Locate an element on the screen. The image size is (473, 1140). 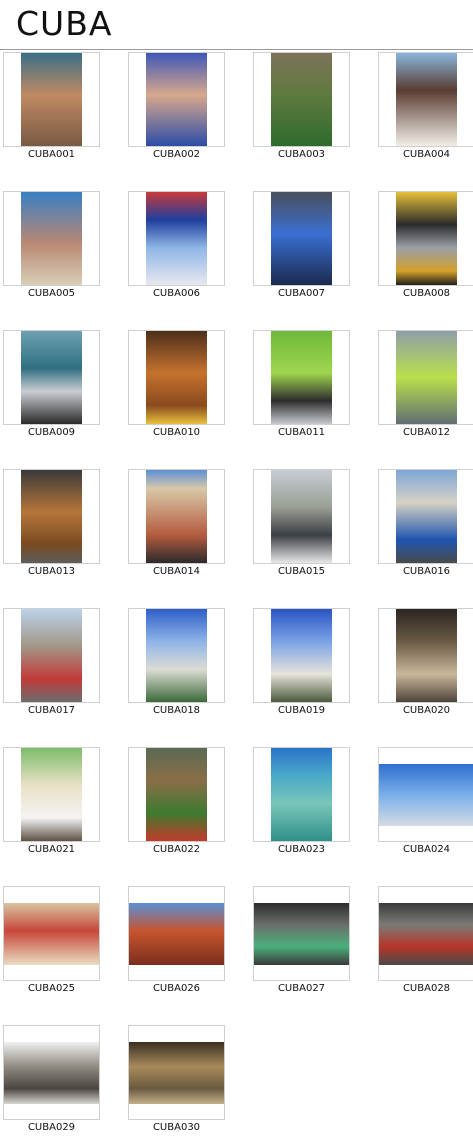
thumbnail-item: CUBA024 is located at coordinates (425, 801).